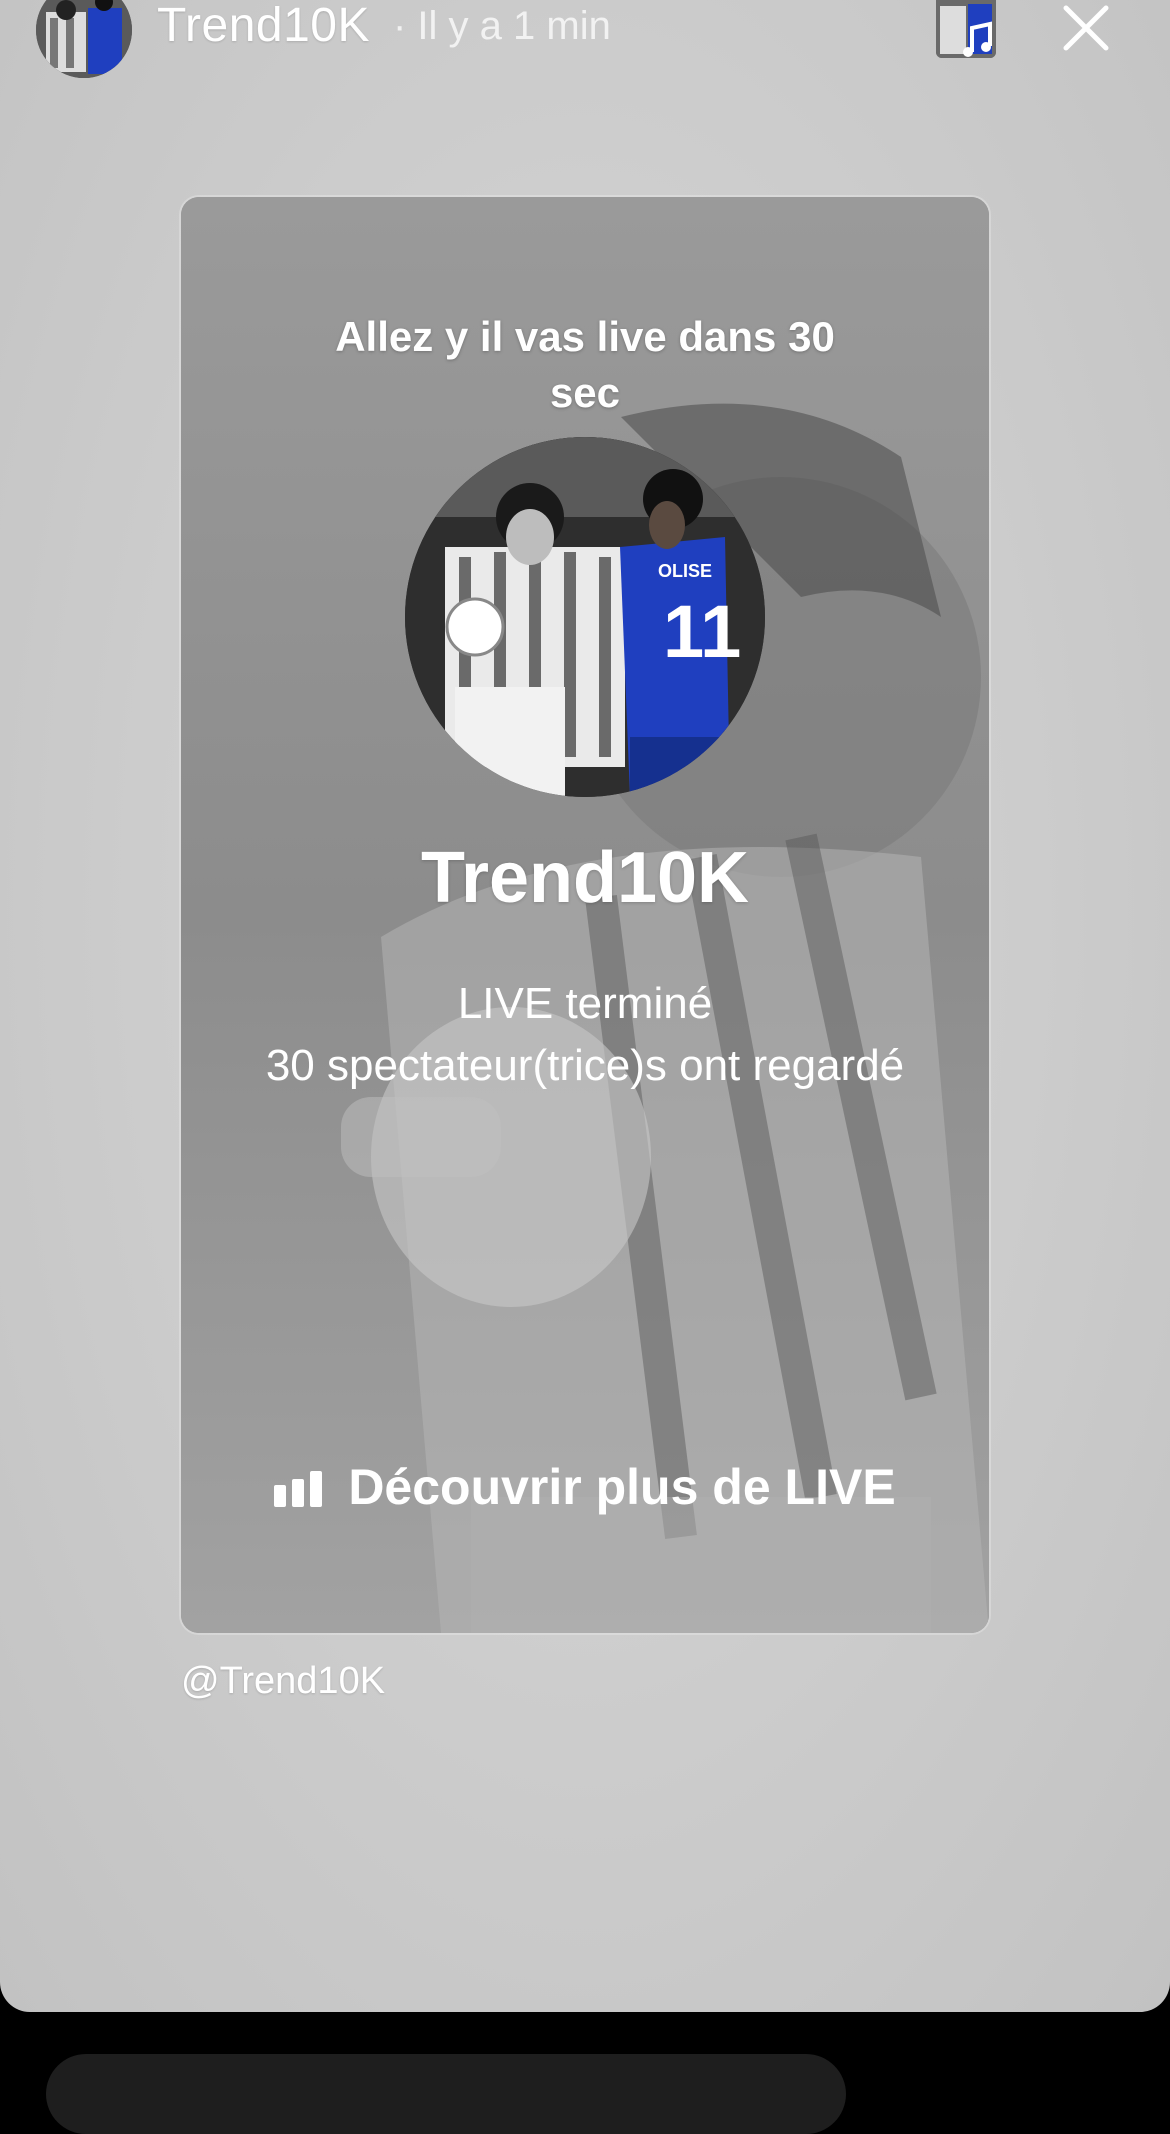 Image resolution: width=1170 pixels, height=2134 pixels. I want to click on reply-input-bar, so click(446, 2094).